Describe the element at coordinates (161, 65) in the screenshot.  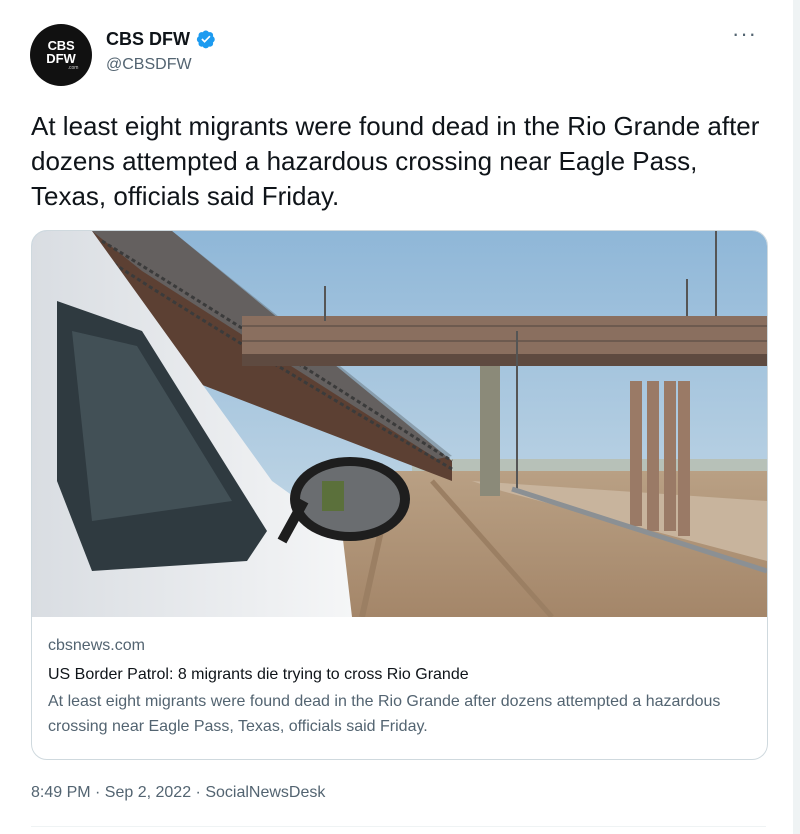
I see `author-handle: @CBSDFW` at that location.